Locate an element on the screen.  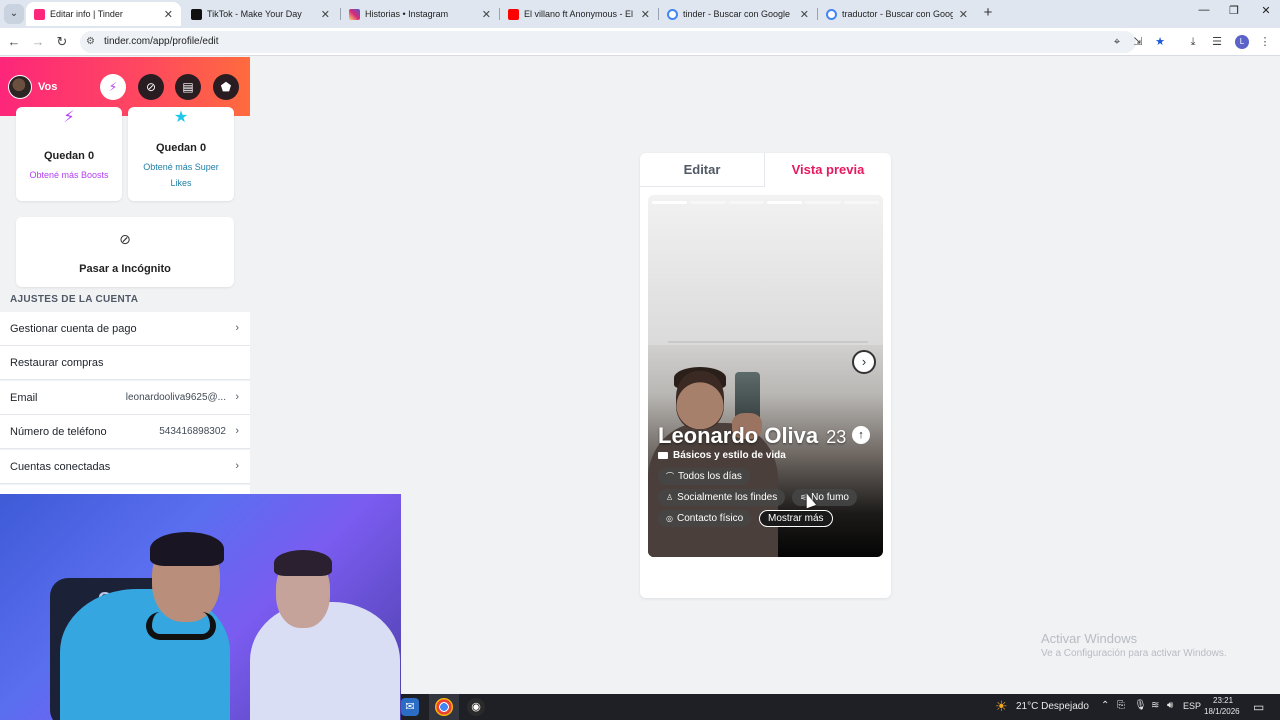
obs-icon: ◉ is located at coordinates (476, 707).